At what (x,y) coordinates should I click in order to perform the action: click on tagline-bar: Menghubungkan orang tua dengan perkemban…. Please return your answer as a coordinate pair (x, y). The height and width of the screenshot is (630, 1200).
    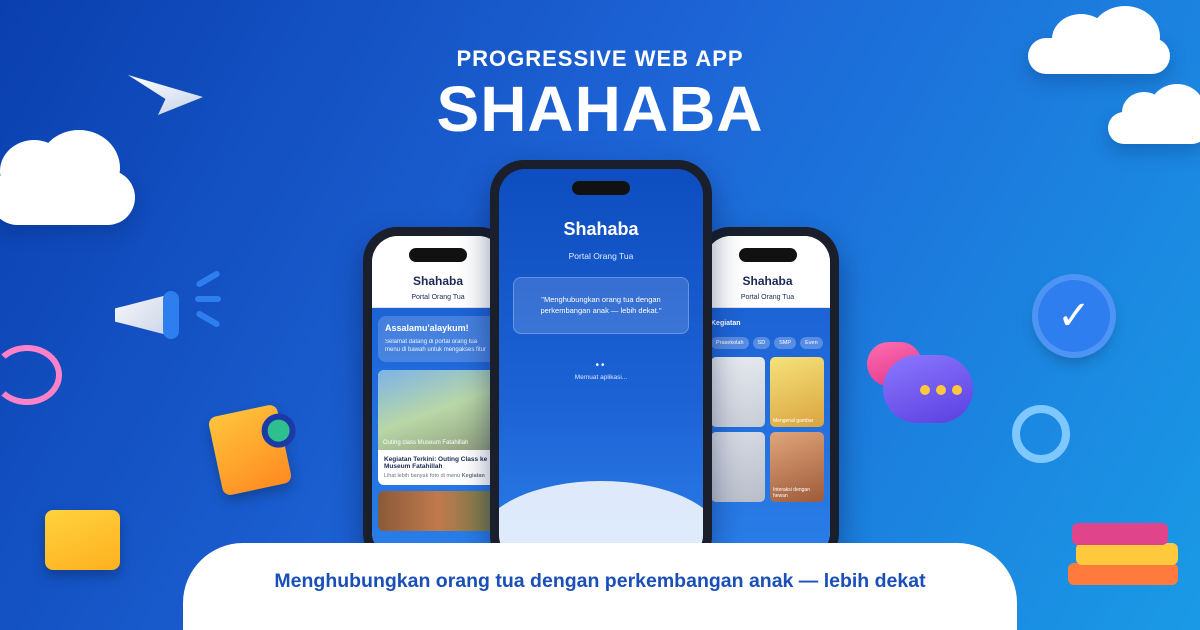
    Looking at the image, I should click on (600, 586).